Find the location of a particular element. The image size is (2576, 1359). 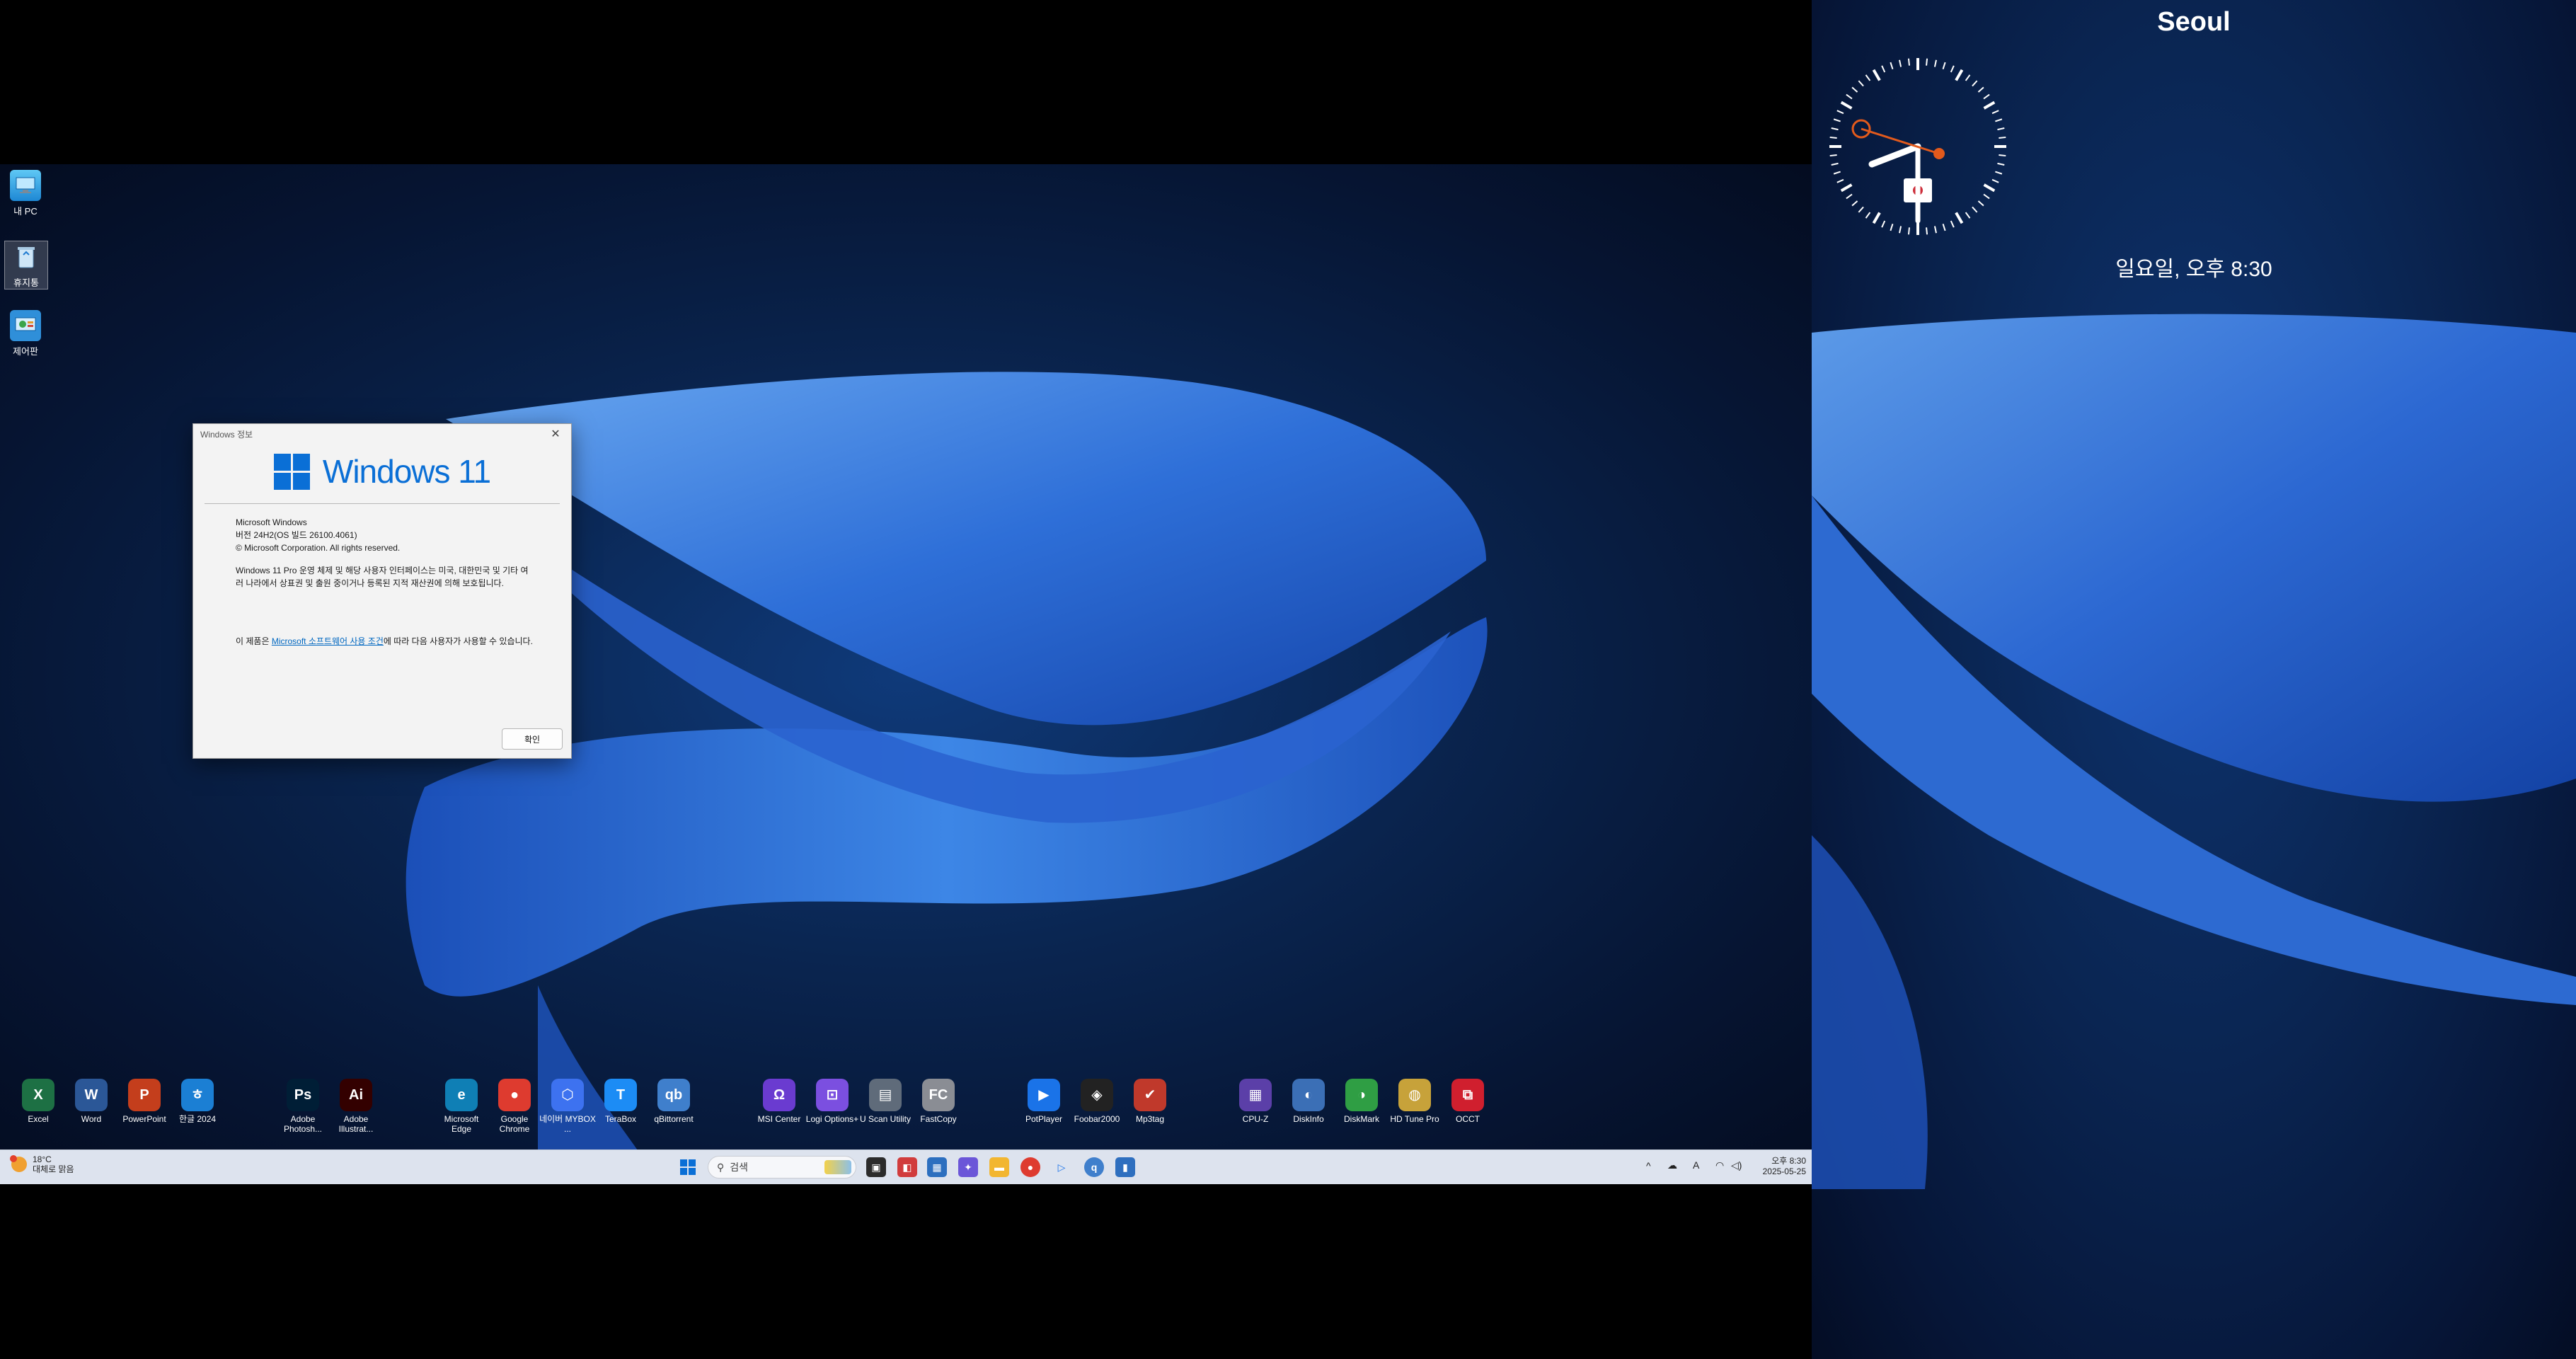

app-shortcut: FC FastCopy is located at coordinates (939, 1101).